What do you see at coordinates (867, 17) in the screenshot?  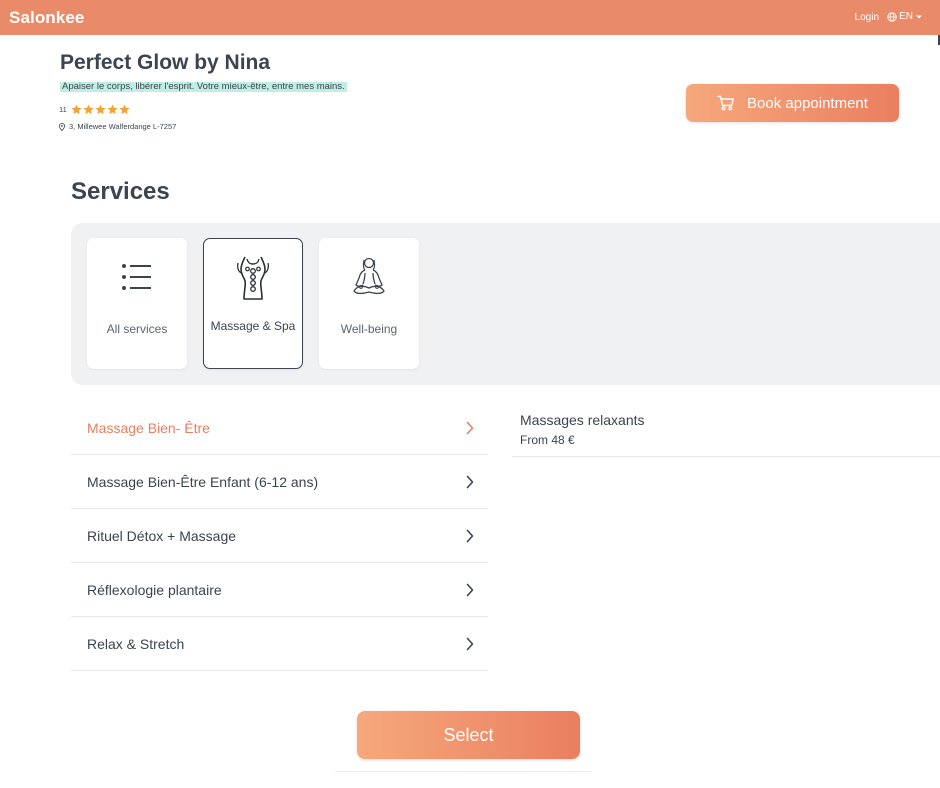 I see `login-link: Login` at bounding box center [867, 17].